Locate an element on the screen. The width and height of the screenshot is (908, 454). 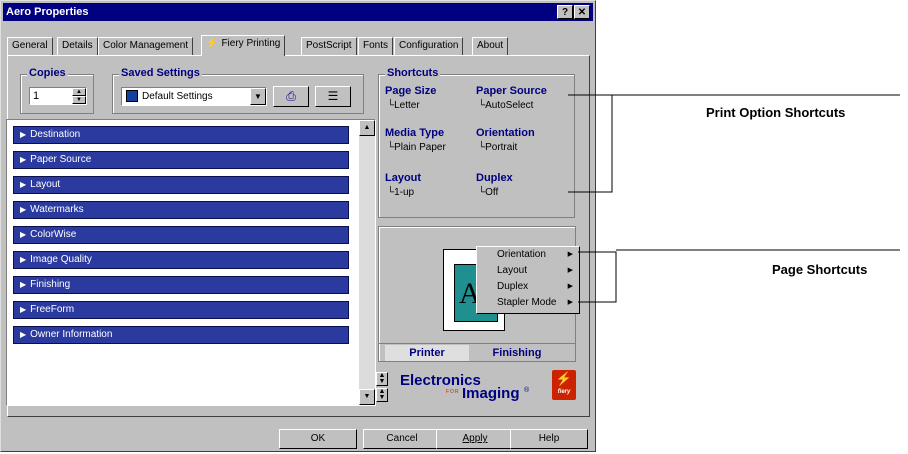
fiery-bolt-icon: ⚡ is located at coordinates (212, 43).